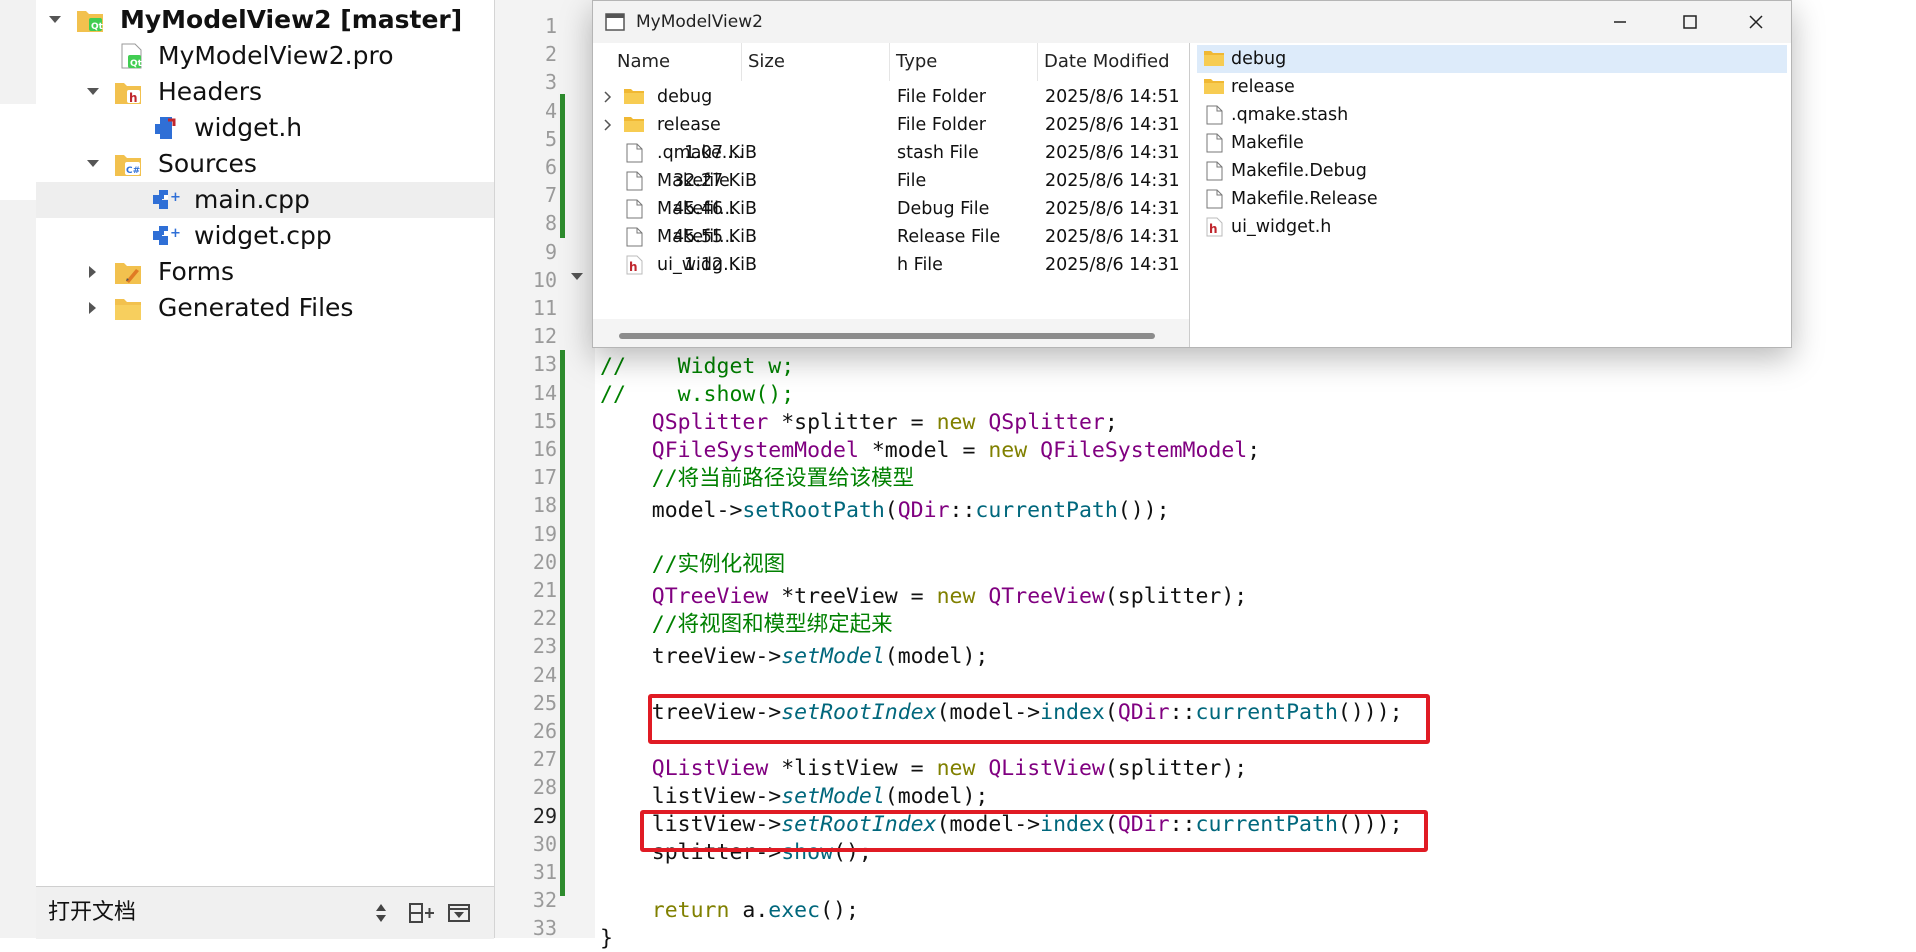 This screenshot has width=1916, height=952. I want to click on line-number: 3, so click(550, 82).